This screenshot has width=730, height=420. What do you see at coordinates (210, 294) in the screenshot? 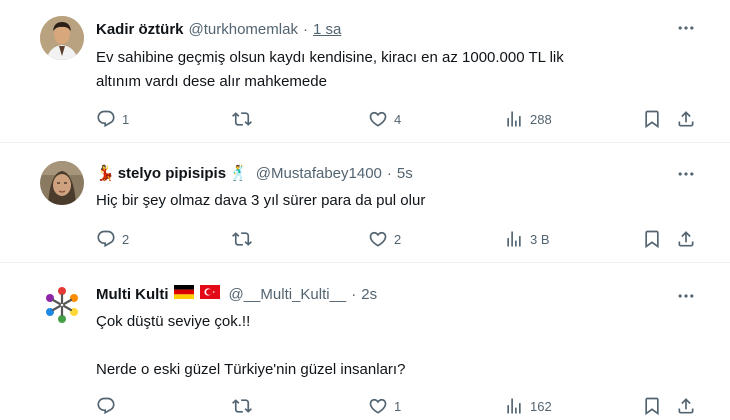
I see `turkey-flag-icon` at bounding box center [210, 294].